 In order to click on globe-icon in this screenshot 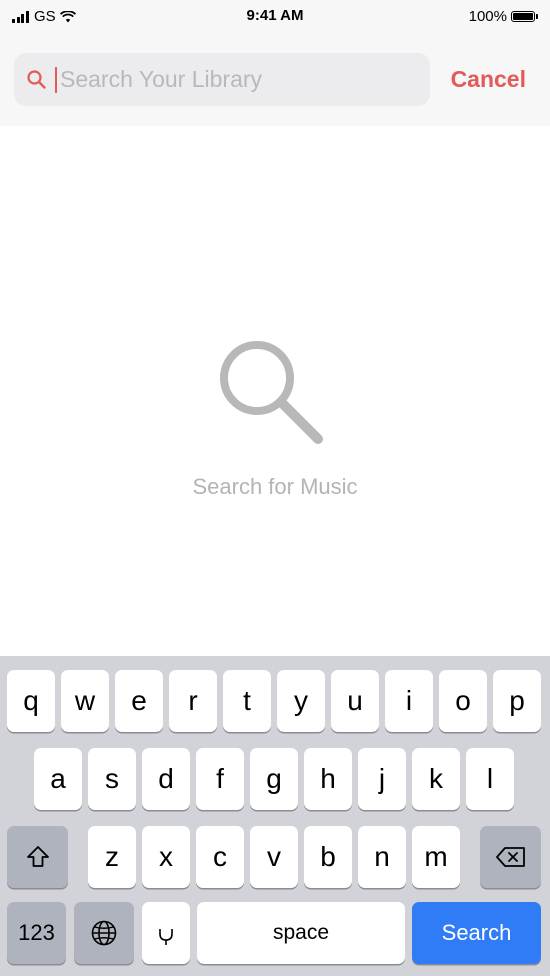, I will do `click(104, 933)`.